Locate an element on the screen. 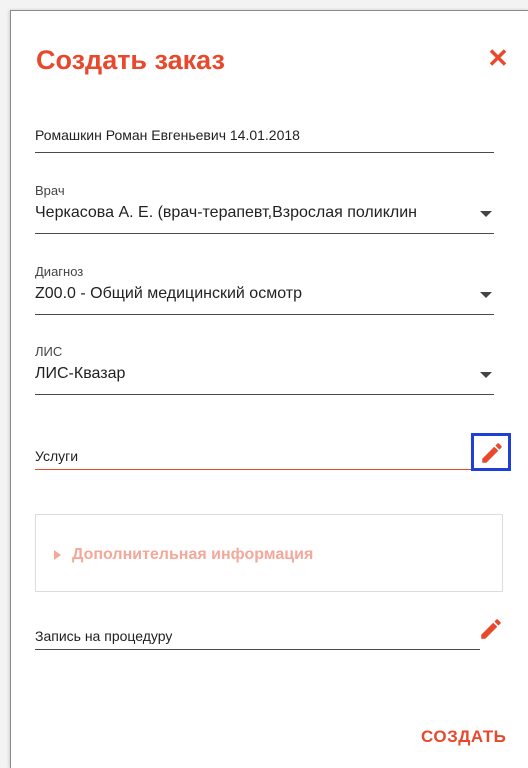 The image size is (528, 768). diagnosis-select: Диагноз Z00.0 - Общий медицинский осмотр is located at coordinates (264, 288).